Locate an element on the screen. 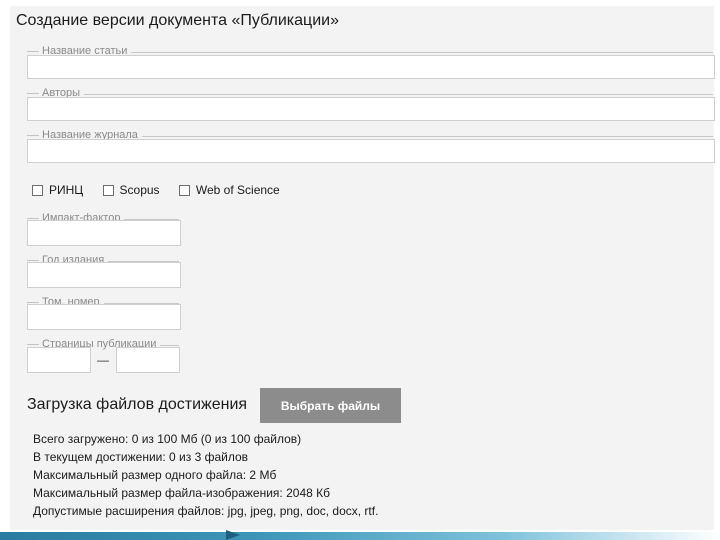 The image size is (720, 540). footer-decor-arrow is located at coordinates (233, 535).